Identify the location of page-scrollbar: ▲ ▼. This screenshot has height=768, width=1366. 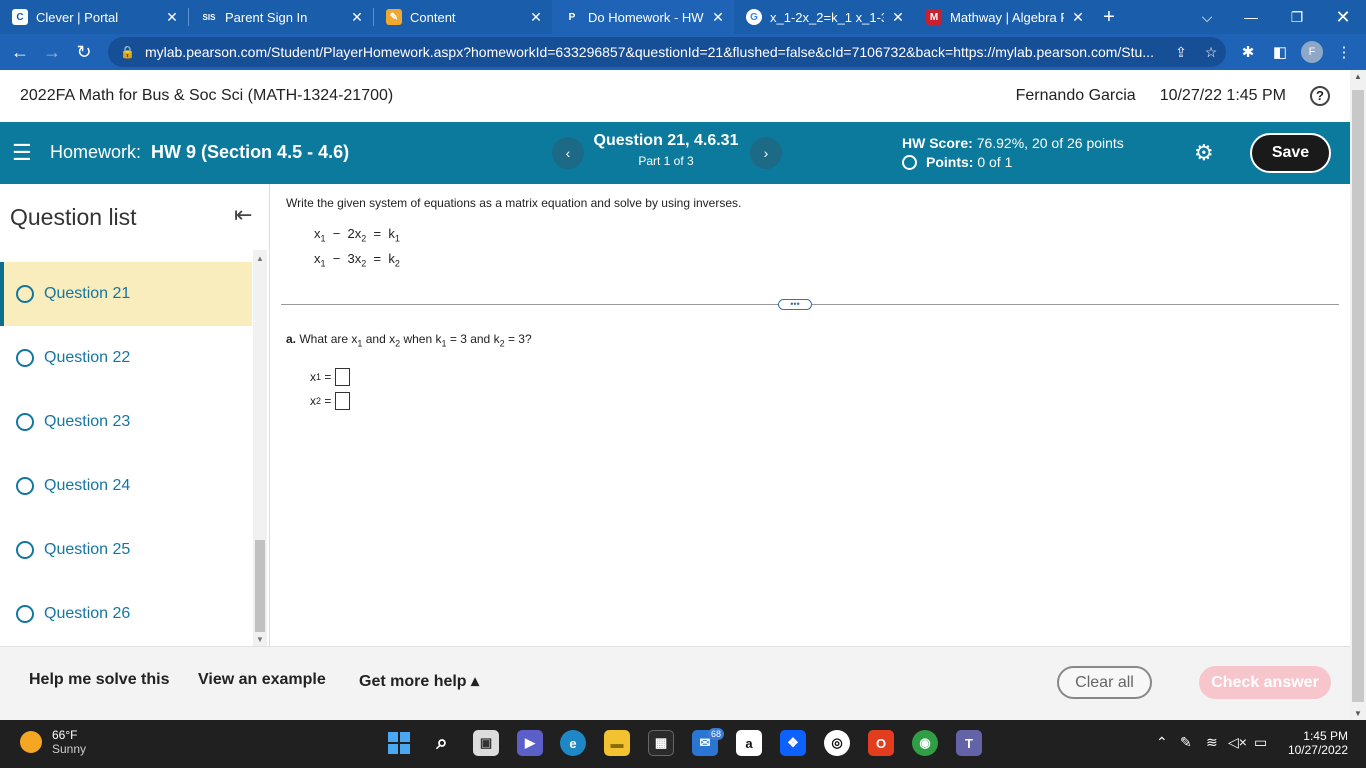
(1358, 395).